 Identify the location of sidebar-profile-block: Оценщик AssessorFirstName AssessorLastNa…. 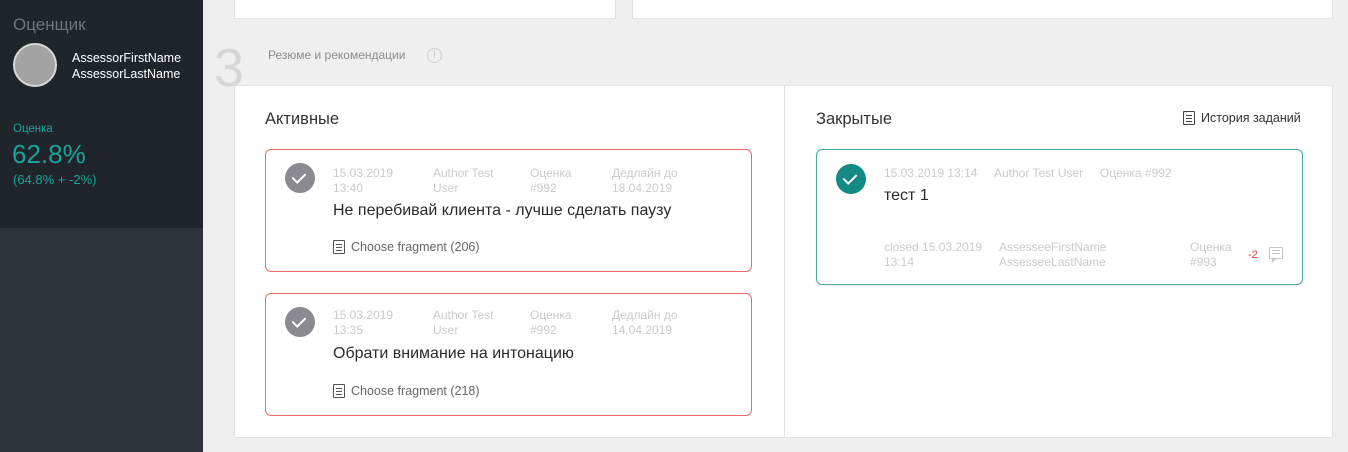
(101, 114).